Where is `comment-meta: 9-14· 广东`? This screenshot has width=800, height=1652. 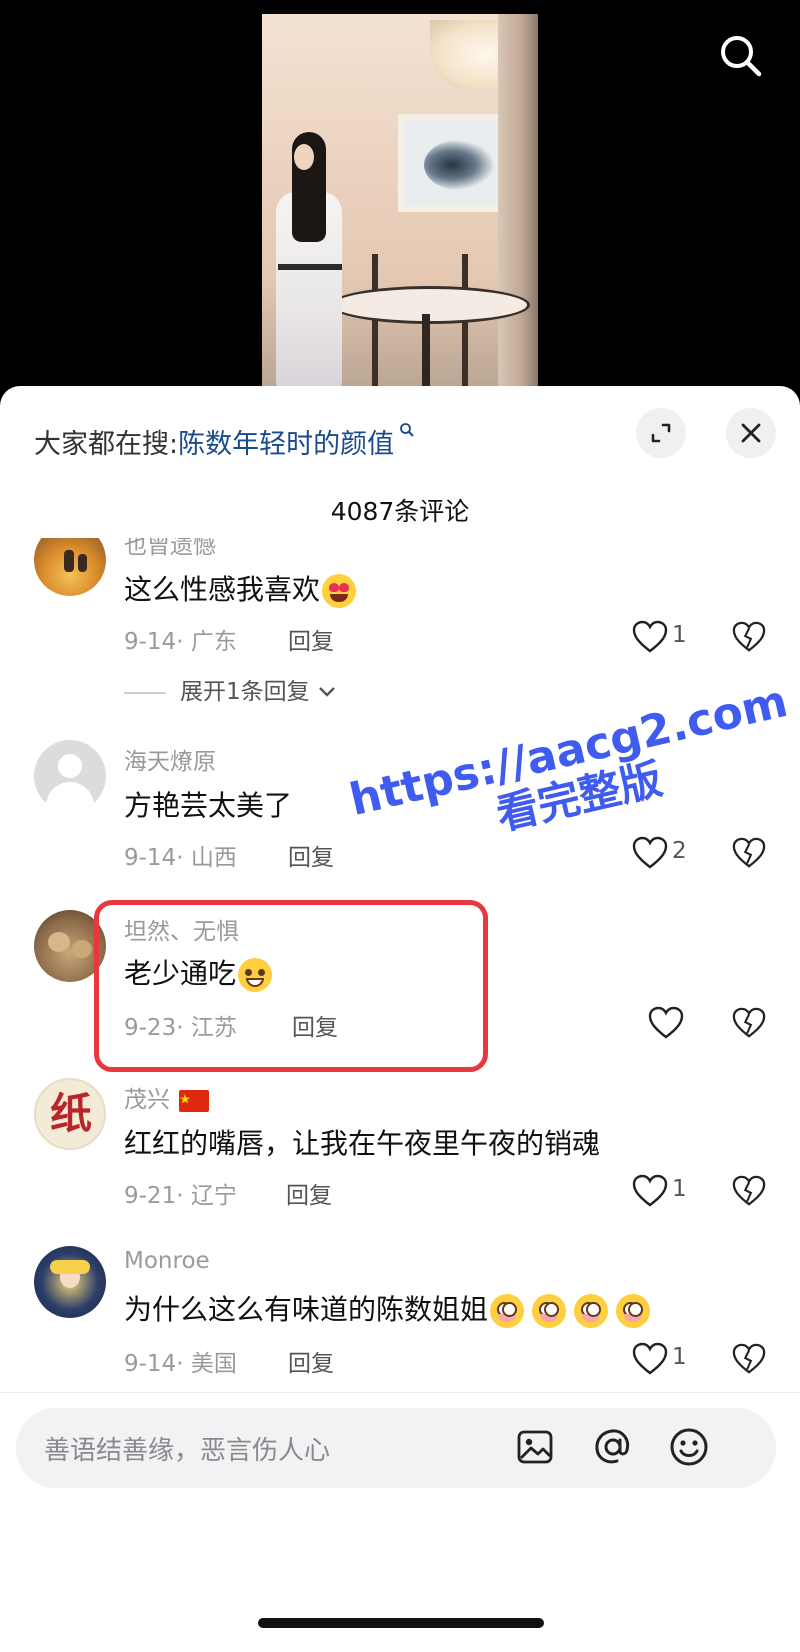 comment-meta: 9-14· 广东 is located at coordinates (180, 642).